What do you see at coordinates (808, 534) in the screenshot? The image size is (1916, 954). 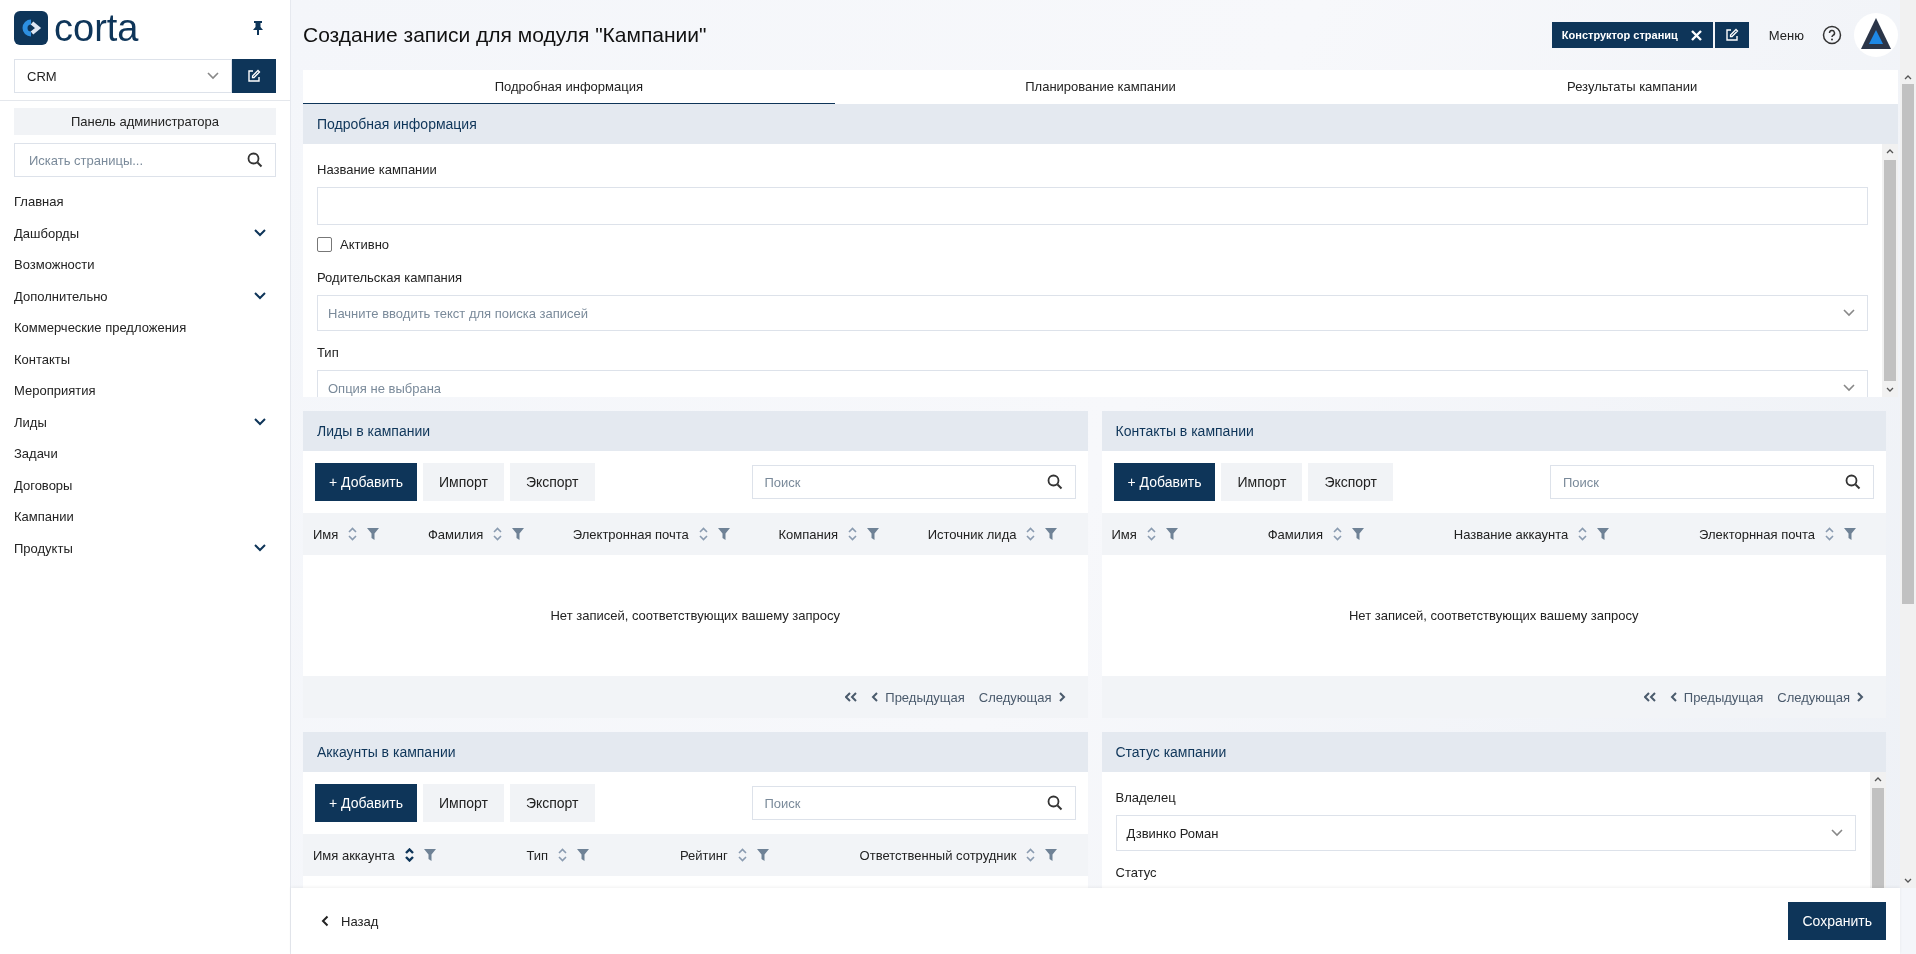 I see `column-header: Компания` at bounding box center [808, 534].